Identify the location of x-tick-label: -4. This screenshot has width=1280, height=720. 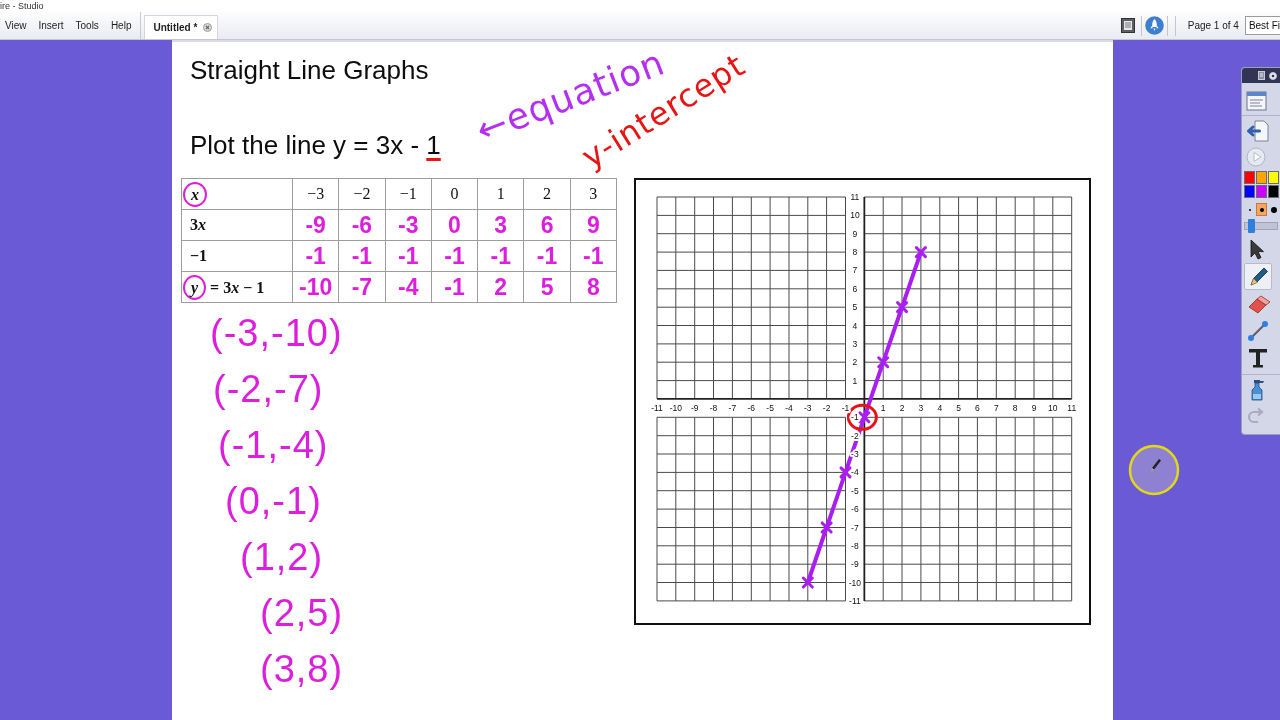
(789, 408).